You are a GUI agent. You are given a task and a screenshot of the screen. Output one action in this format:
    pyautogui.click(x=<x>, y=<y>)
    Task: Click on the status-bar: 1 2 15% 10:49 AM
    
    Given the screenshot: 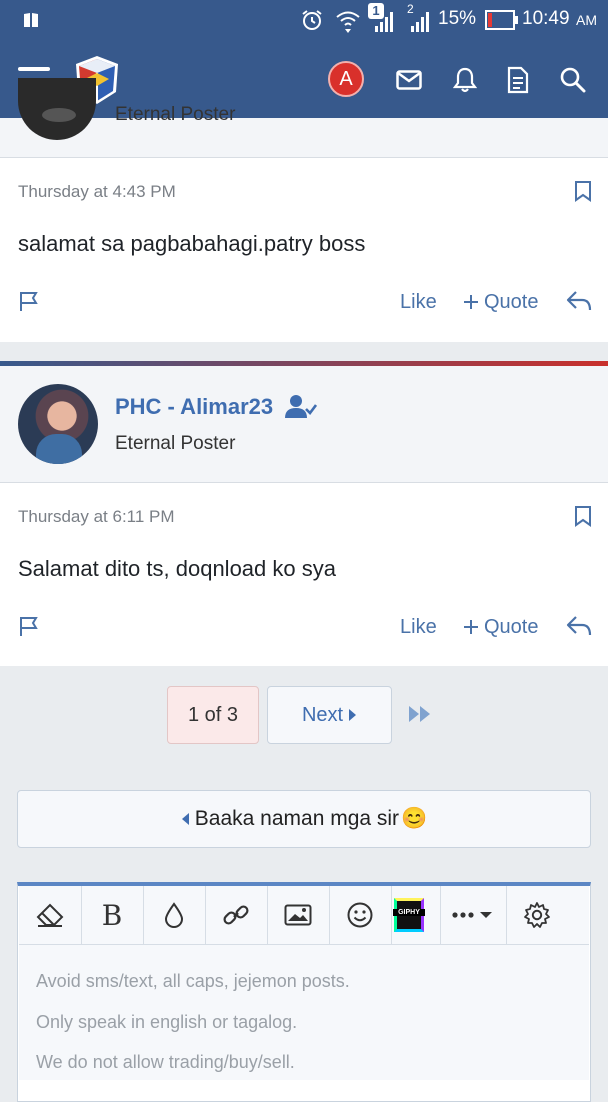 What is the action you would take?
    pyautogui.click(x=304, y=20)
    